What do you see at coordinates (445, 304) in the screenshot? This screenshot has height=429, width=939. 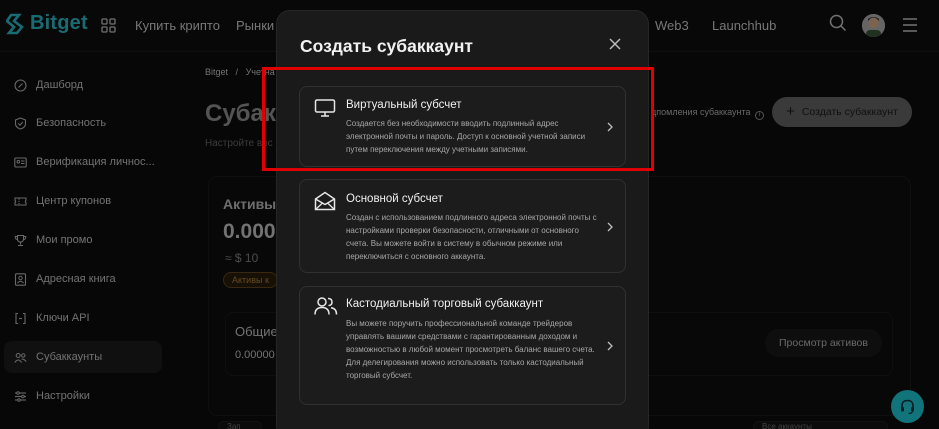 I see `option-title: Кастодиальный торговый субаккаунт` at bounding box center [445, 304].